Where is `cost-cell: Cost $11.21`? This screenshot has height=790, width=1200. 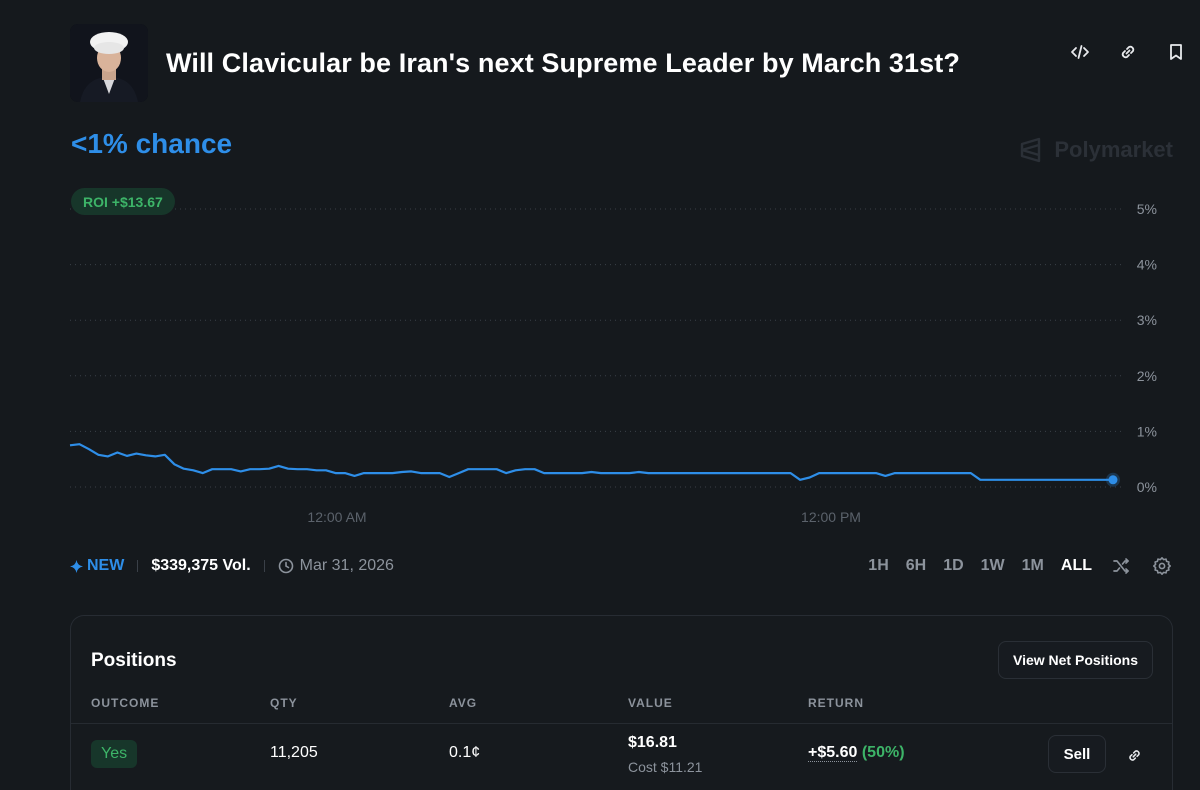
cost-cell: Cost $11.21 is located at coordinates (665, 767).